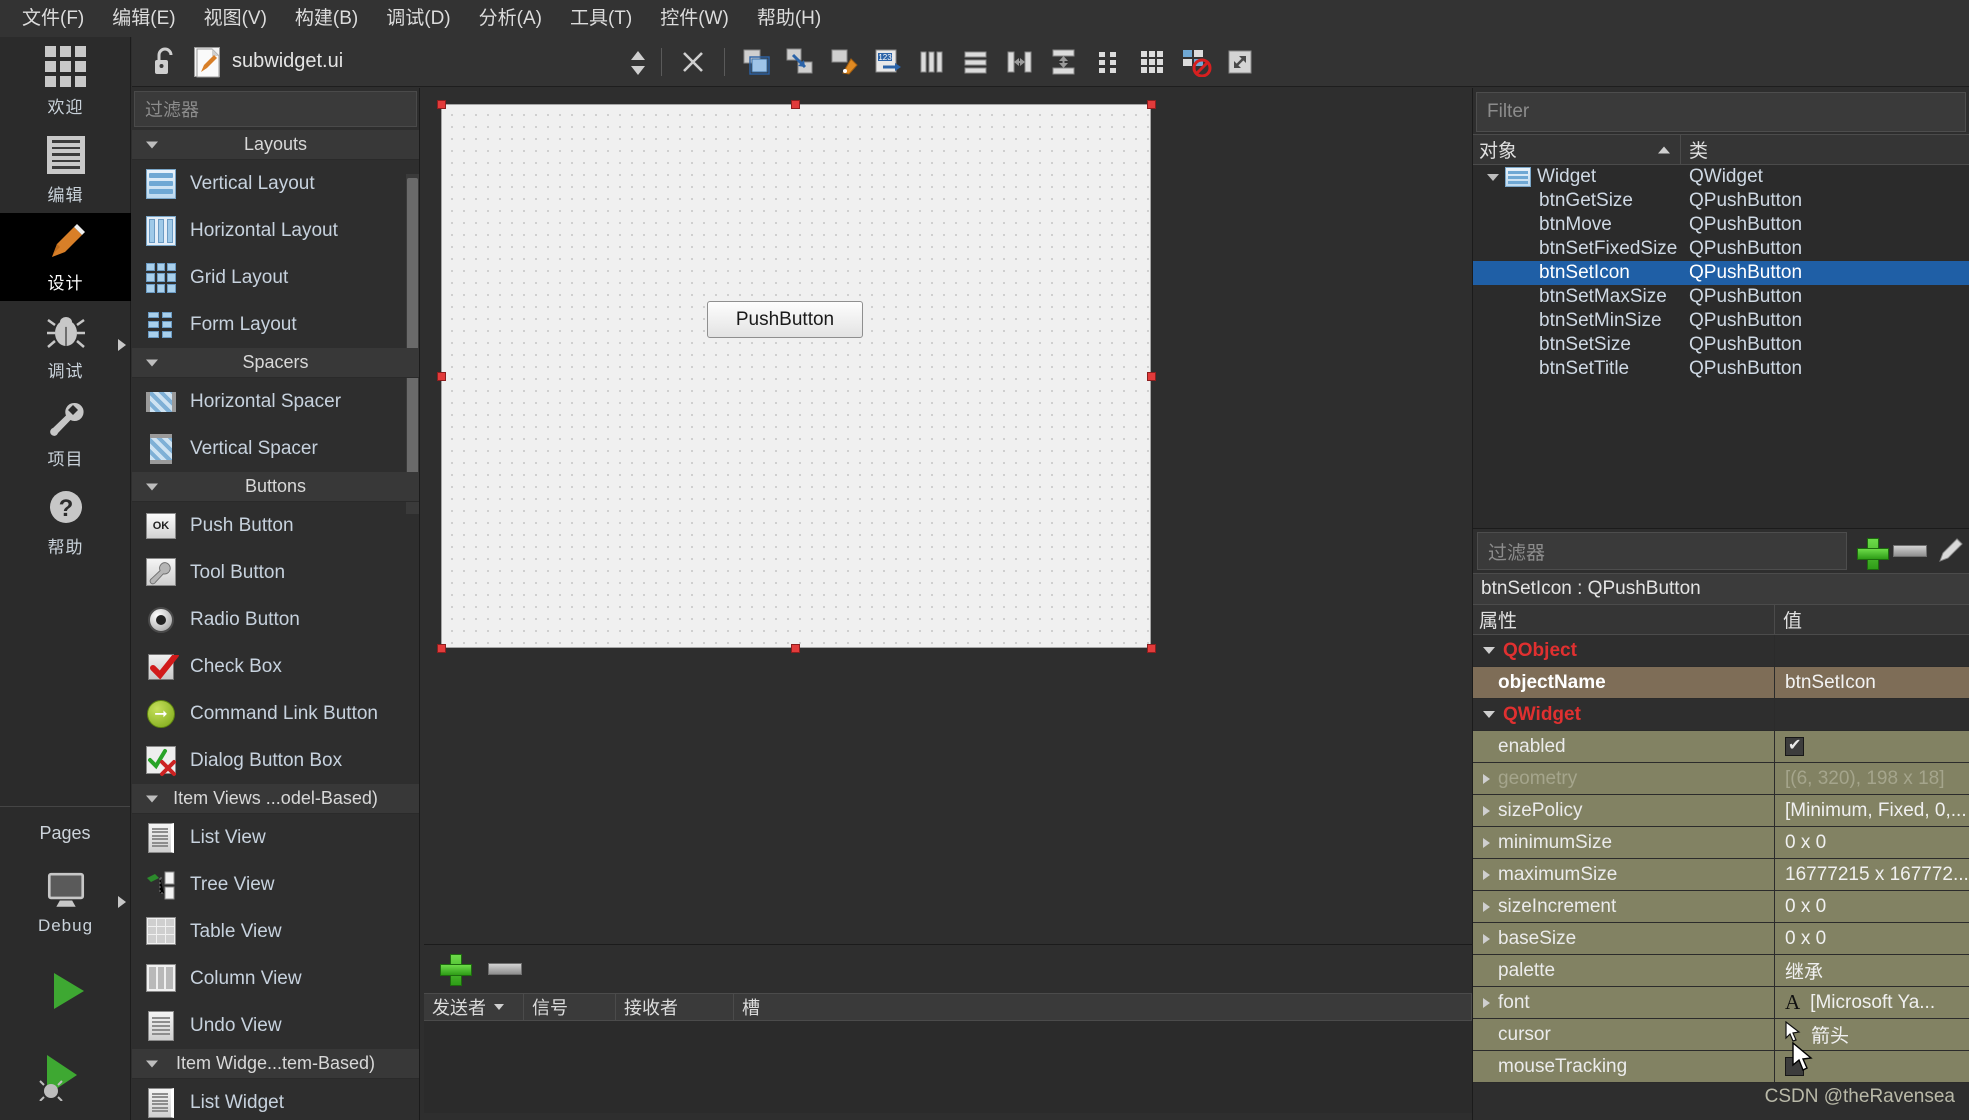 The image size is (1969, 1120). I want to click on object-inspector-row-btnGetSize: btnGetSize QPushButton, so click(1721, 201).